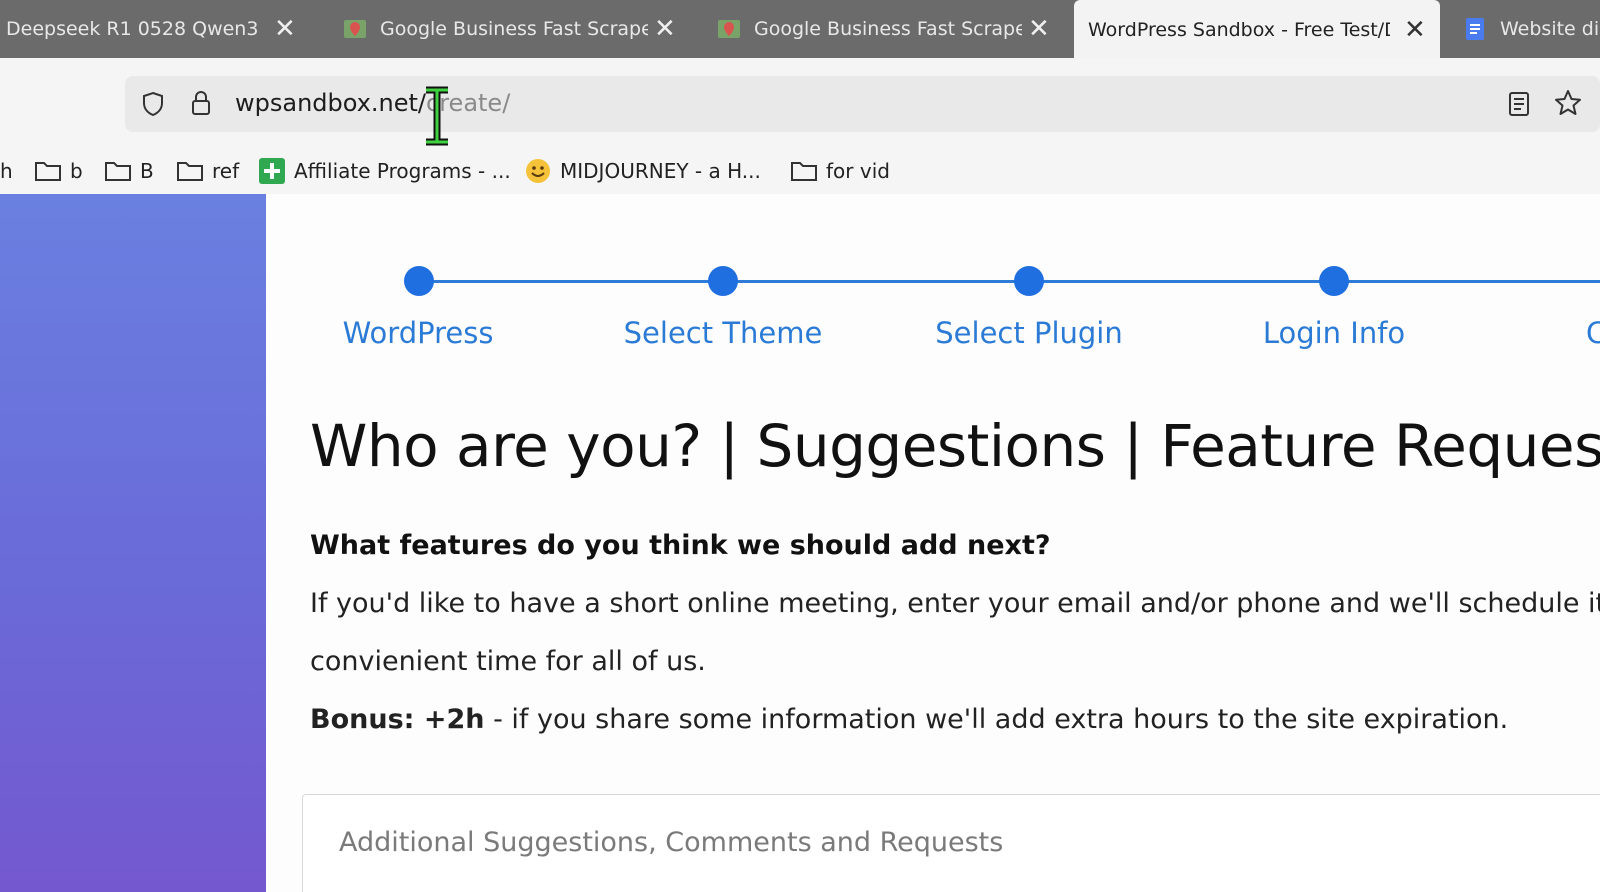 Image resolution: width=1600 pixels, height=892 pixels. I want to click on url-host: wpsandbox.net/, so click(331, 103).